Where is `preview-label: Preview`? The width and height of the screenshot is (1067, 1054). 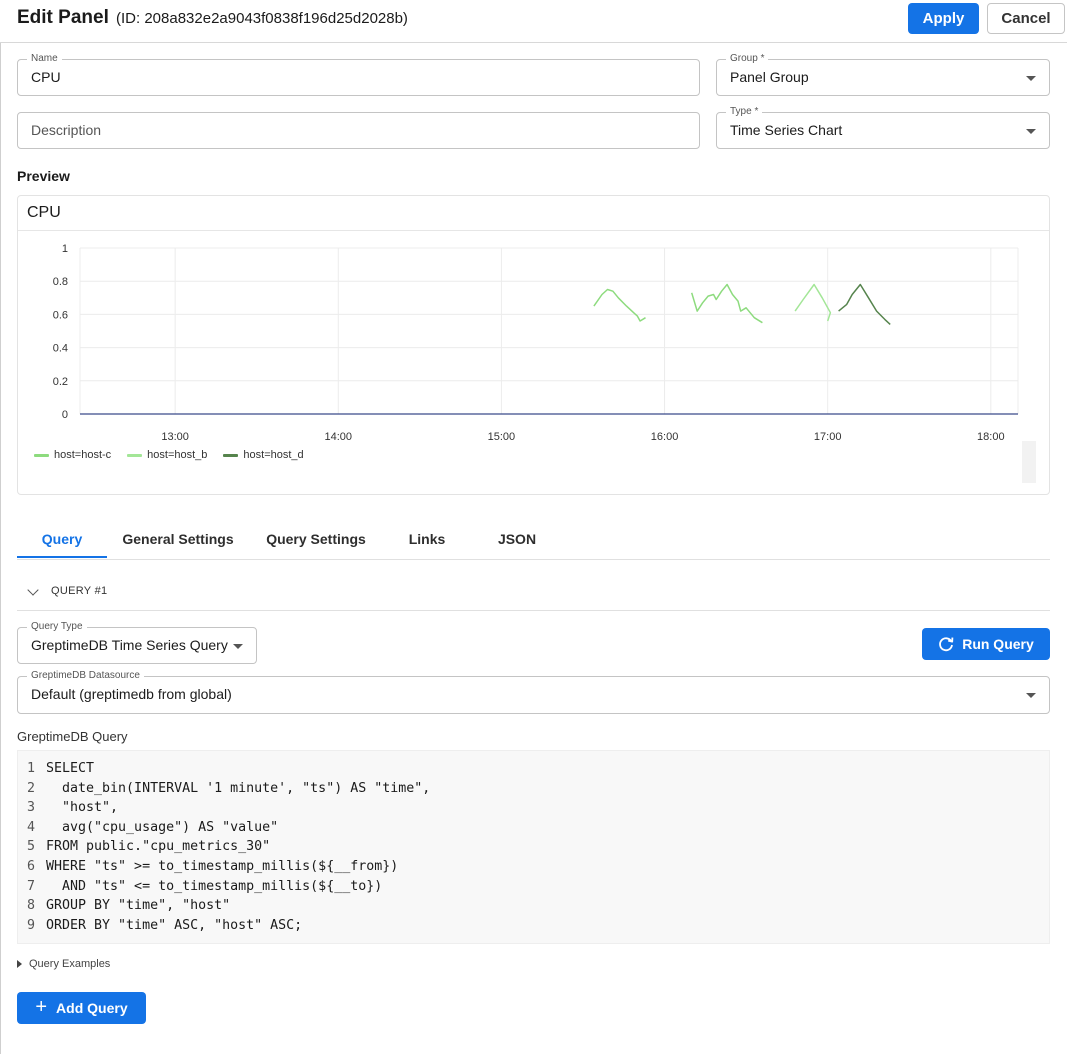 preview-label: Preview is located at coordinates (43, 176).